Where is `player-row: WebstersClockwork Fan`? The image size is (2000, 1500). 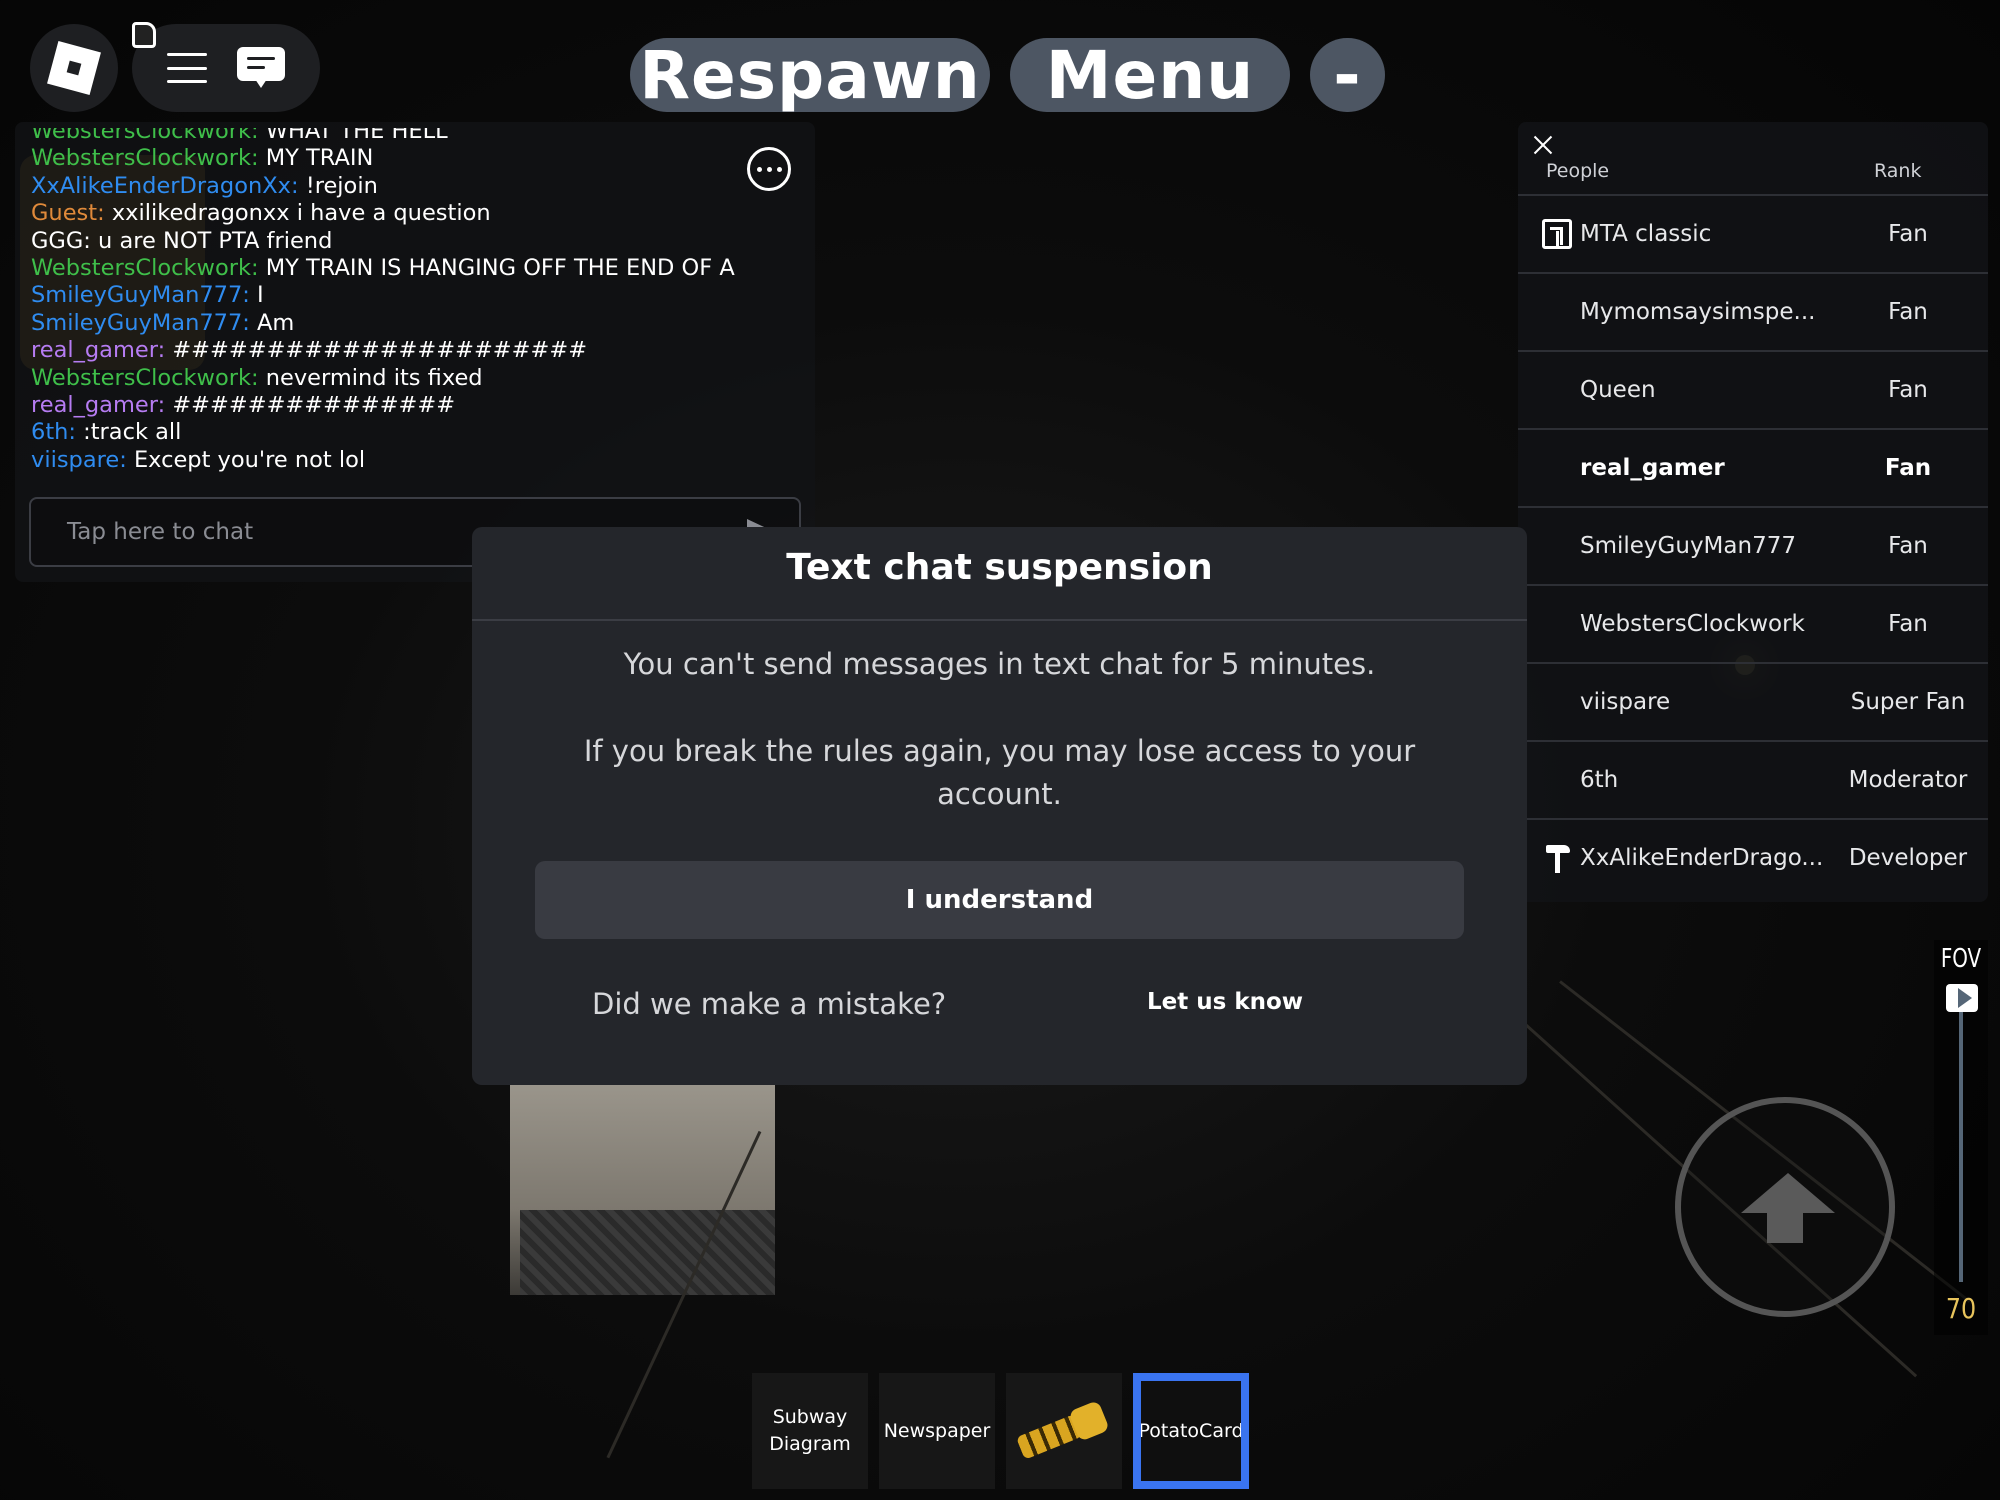
player-row: WebstersClockwork Fan is located at coordinates (1753, 623).